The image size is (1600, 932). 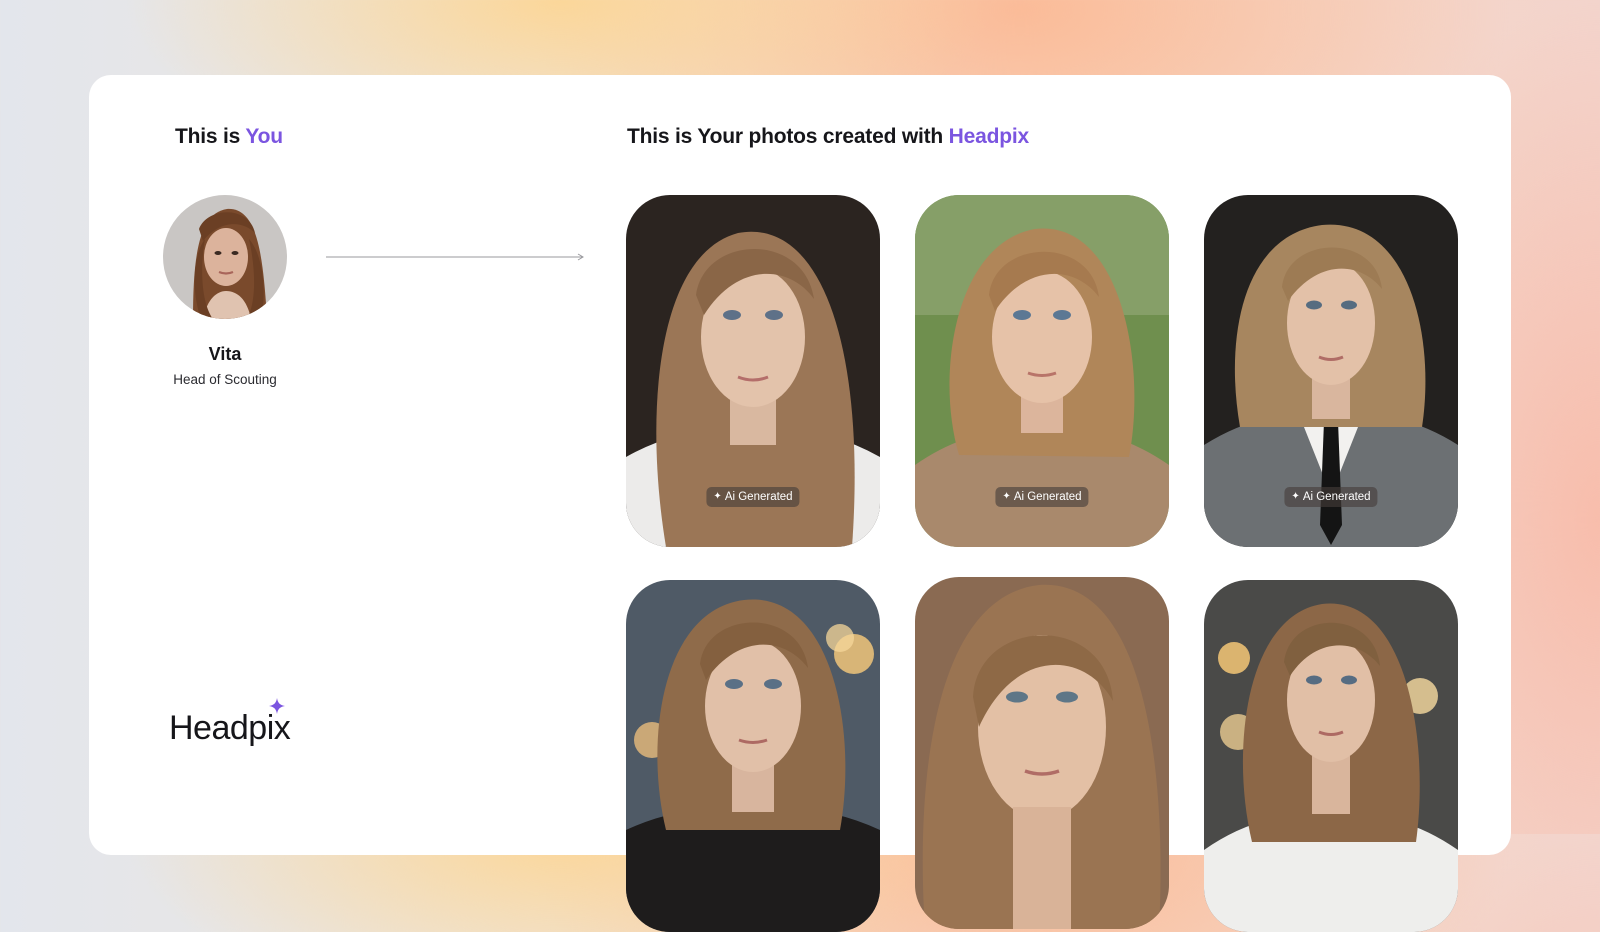 What do you see at coordinates (210, 136) in the screenshot?
I see `you-heading-prefix: This is` at bounding box center [210, 136].